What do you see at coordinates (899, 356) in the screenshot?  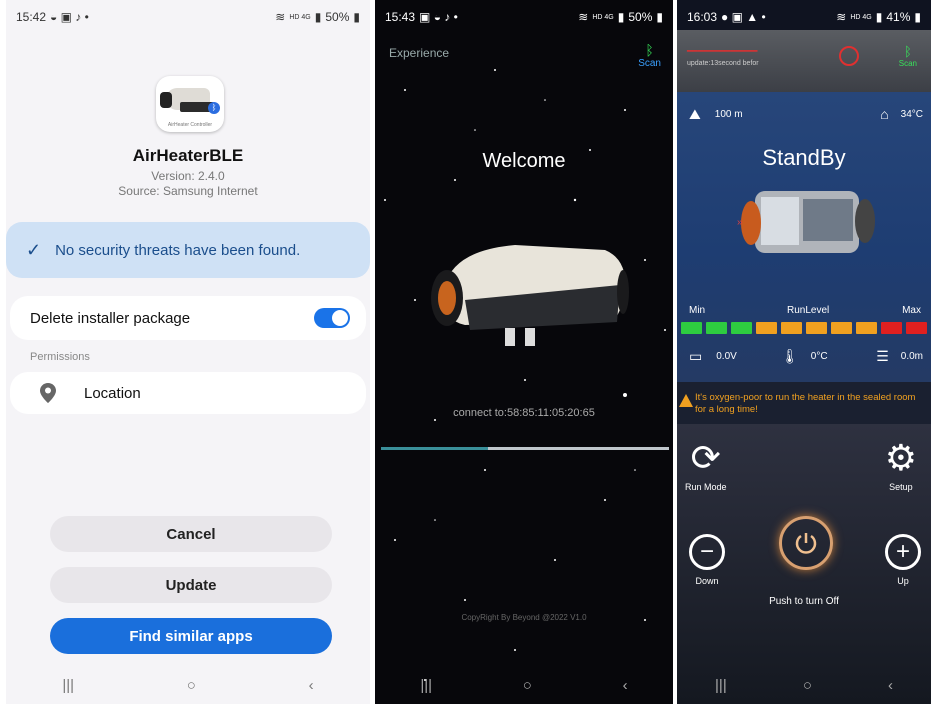 I see `altitude-adjust-row: ☰ 0.0m` at bounding box center [899, 356].